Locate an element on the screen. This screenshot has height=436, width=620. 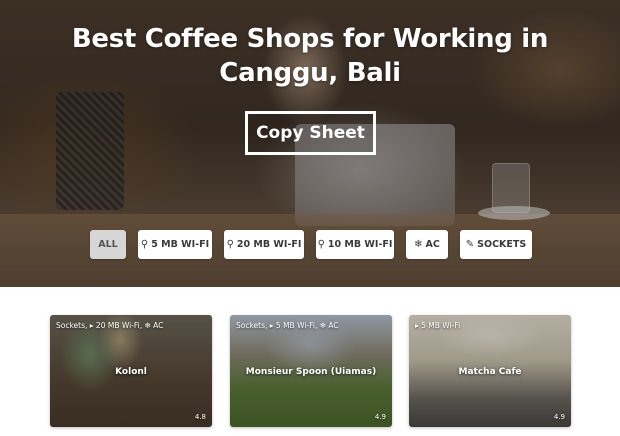
filter-5mb-wifi: ⚲ 5 MB WI-FI is located at coordinates (175, 244).